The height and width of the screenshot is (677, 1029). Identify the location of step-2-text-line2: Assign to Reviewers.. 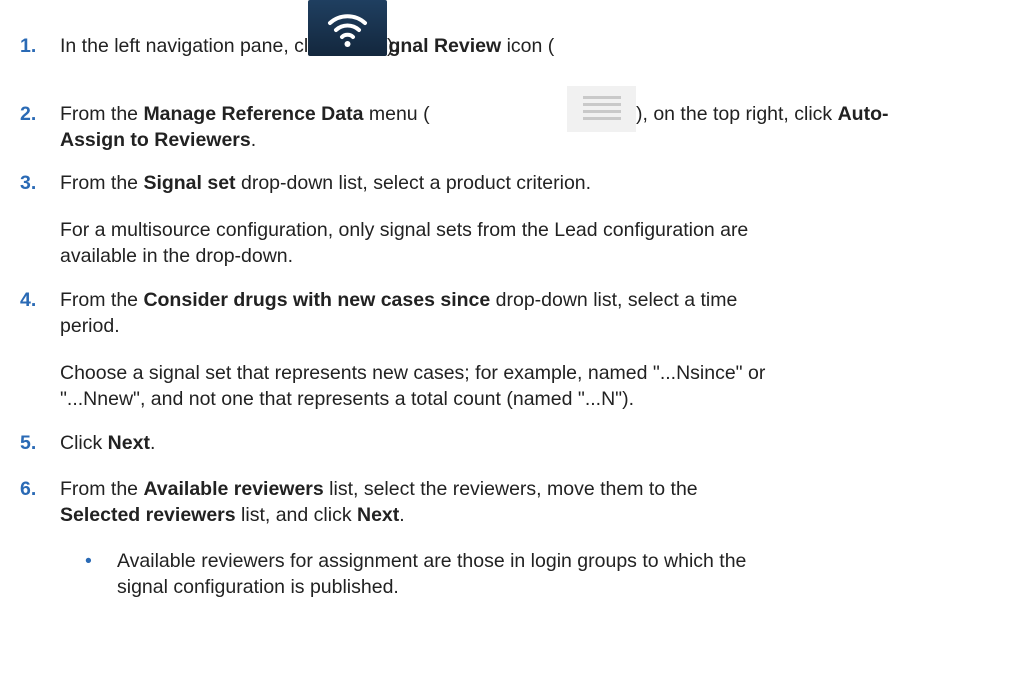
(158, 140).